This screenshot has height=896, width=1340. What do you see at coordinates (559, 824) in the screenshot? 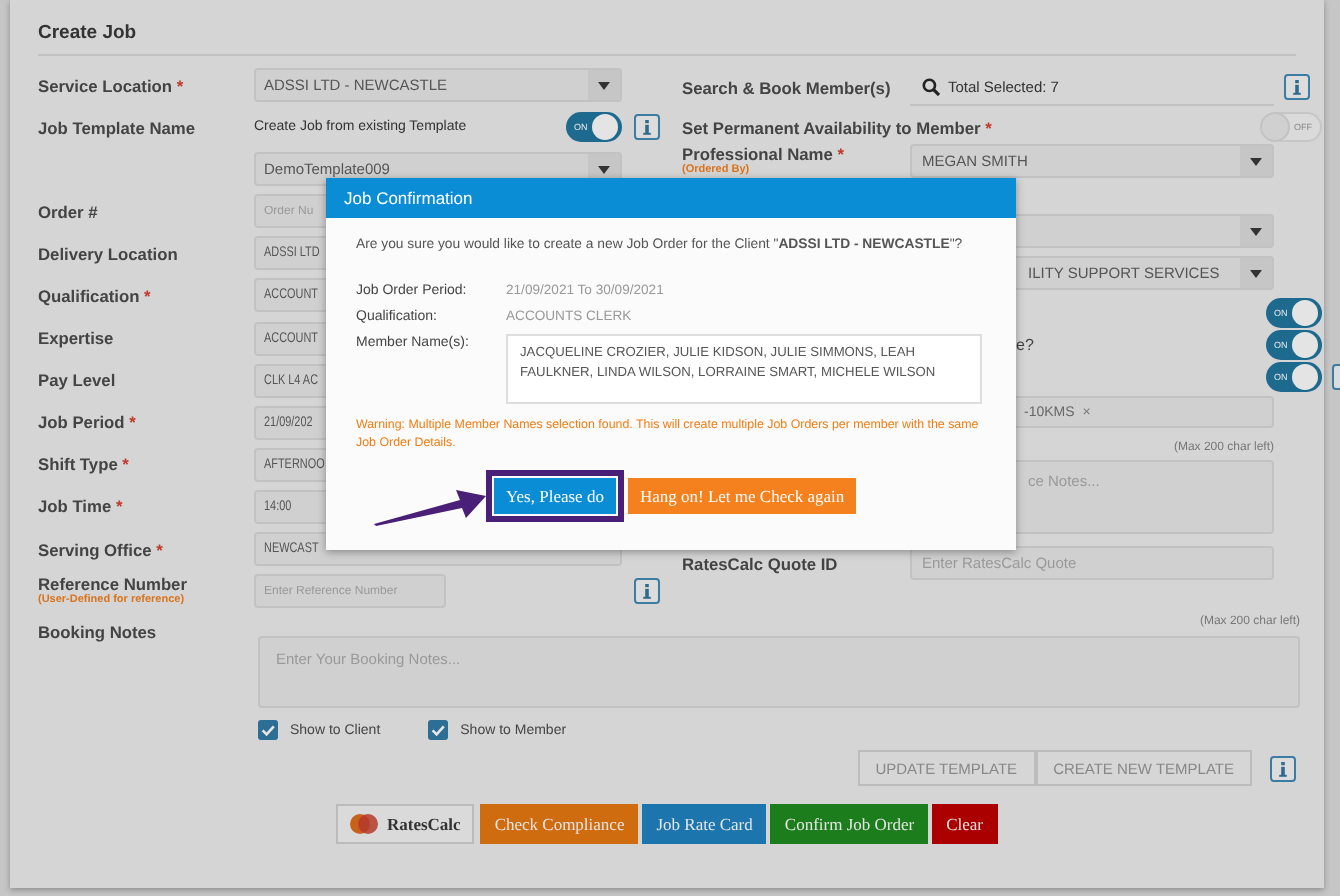
I see `action-button: Check Compliance` at bounding box center [559, 824].